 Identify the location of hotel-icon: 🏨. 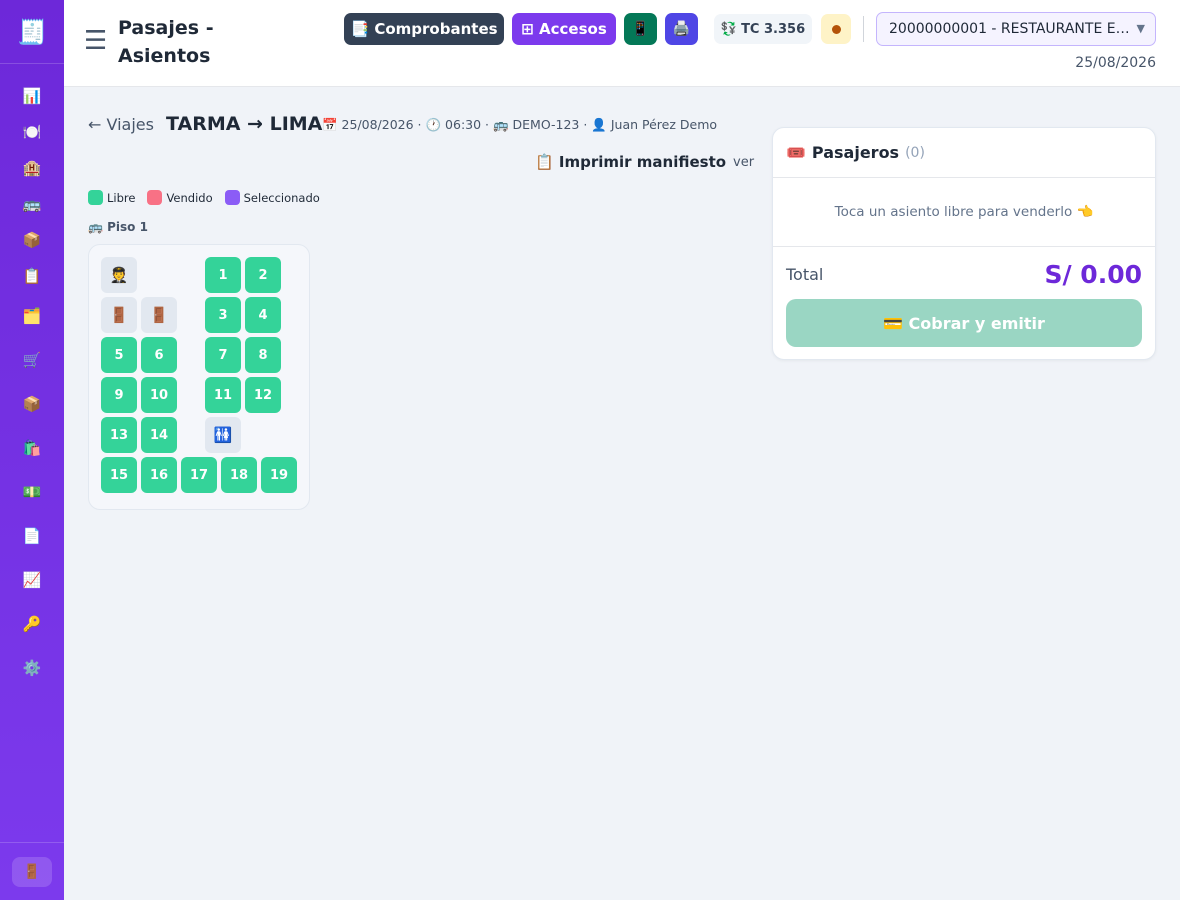
(32, 168).